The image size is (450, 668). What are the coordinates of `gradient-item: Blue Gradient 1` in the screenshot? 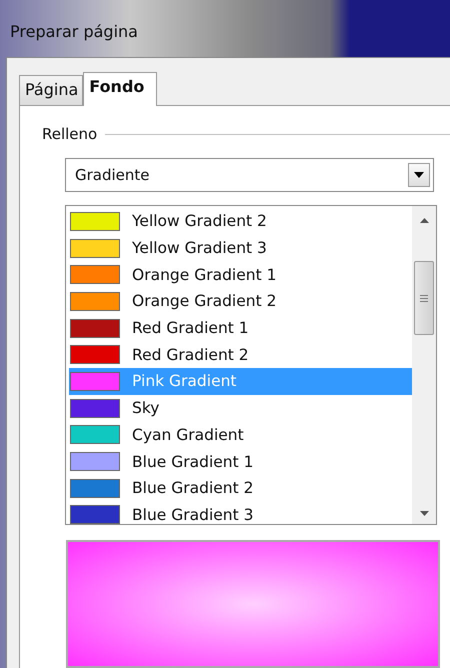 It's located at (240, 461).